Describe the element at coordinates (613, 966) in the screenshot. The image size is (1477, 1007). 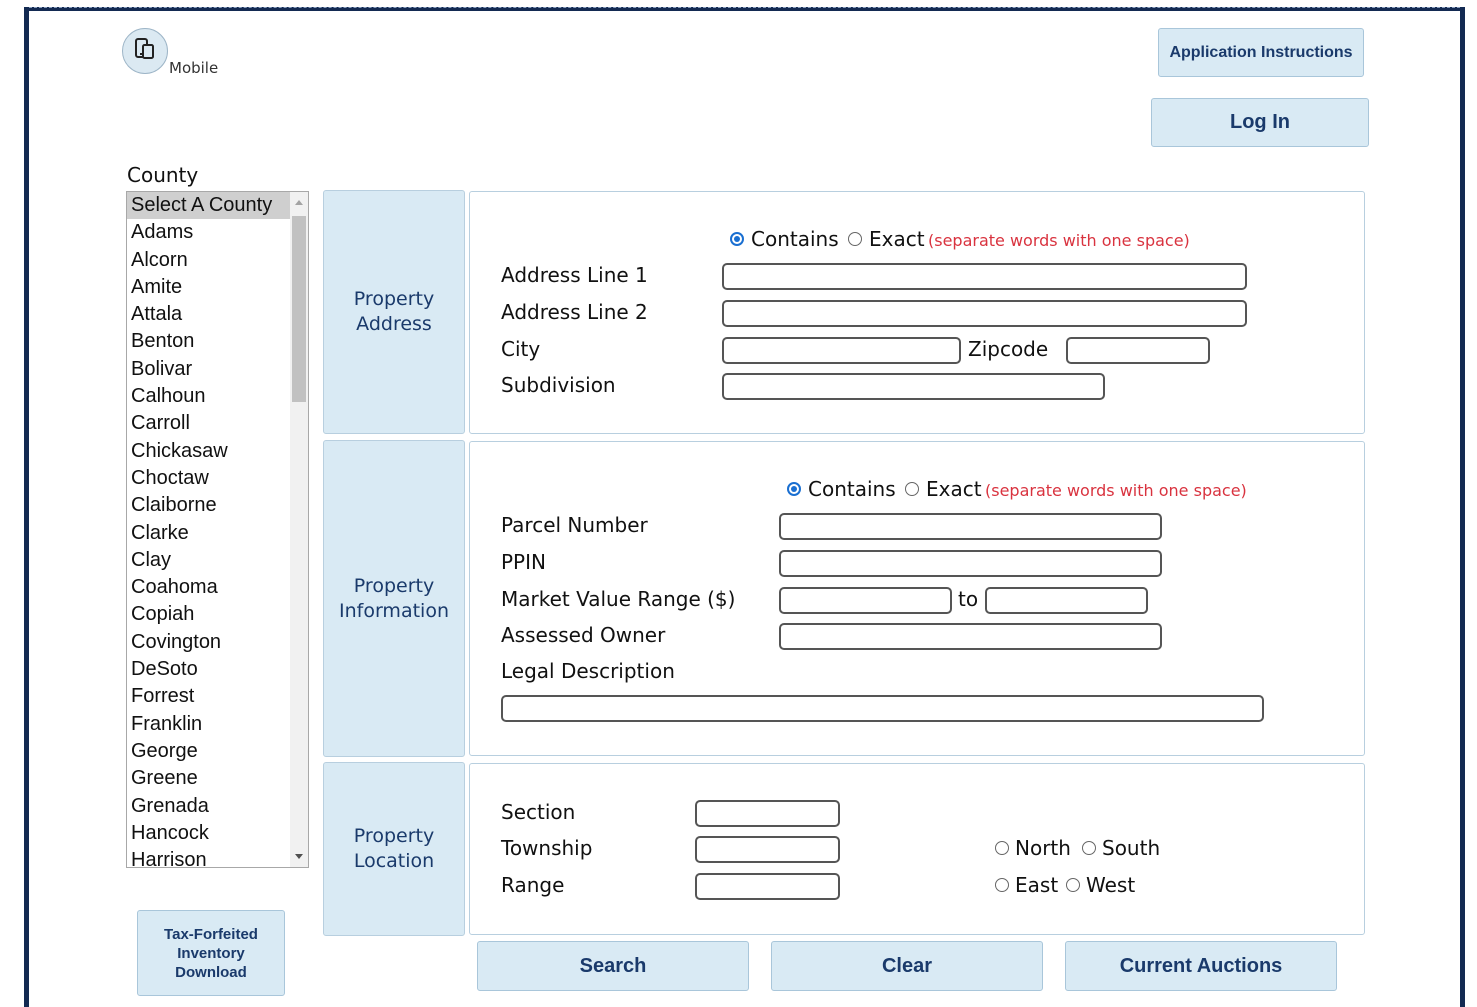
I see `search-button: Search` at that location.